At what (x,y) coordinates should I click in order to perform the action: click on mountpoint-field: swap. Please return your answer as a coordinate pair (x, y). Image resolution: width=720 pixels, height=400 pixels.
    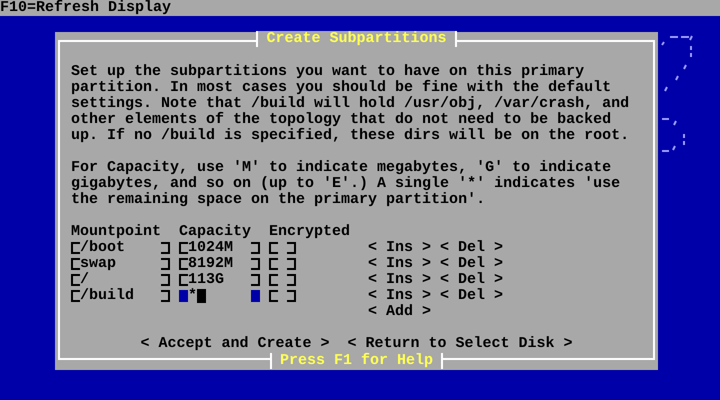
    Looking at the image, I should click on (120, 264).